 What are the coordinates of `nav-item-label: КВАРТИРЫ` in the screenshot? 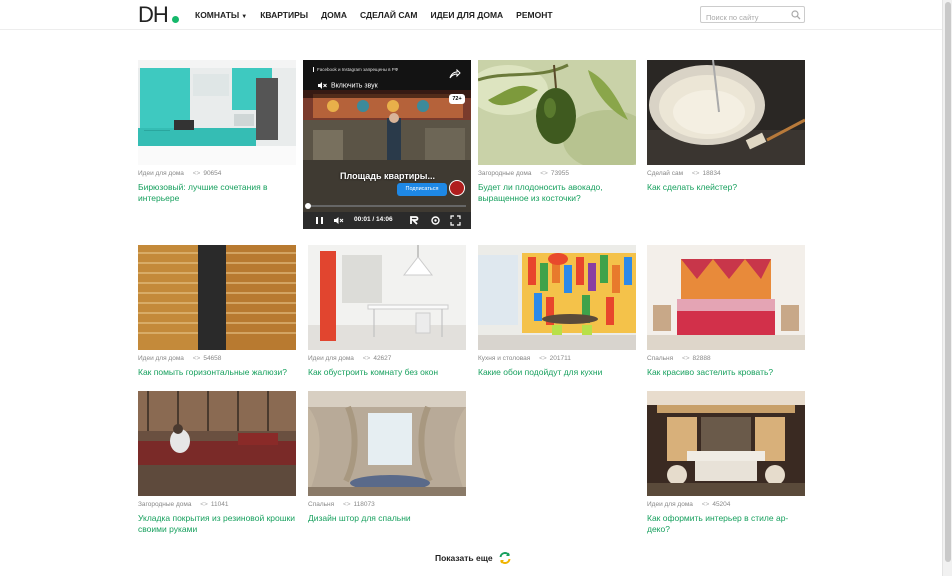 It's located at (284, 15).